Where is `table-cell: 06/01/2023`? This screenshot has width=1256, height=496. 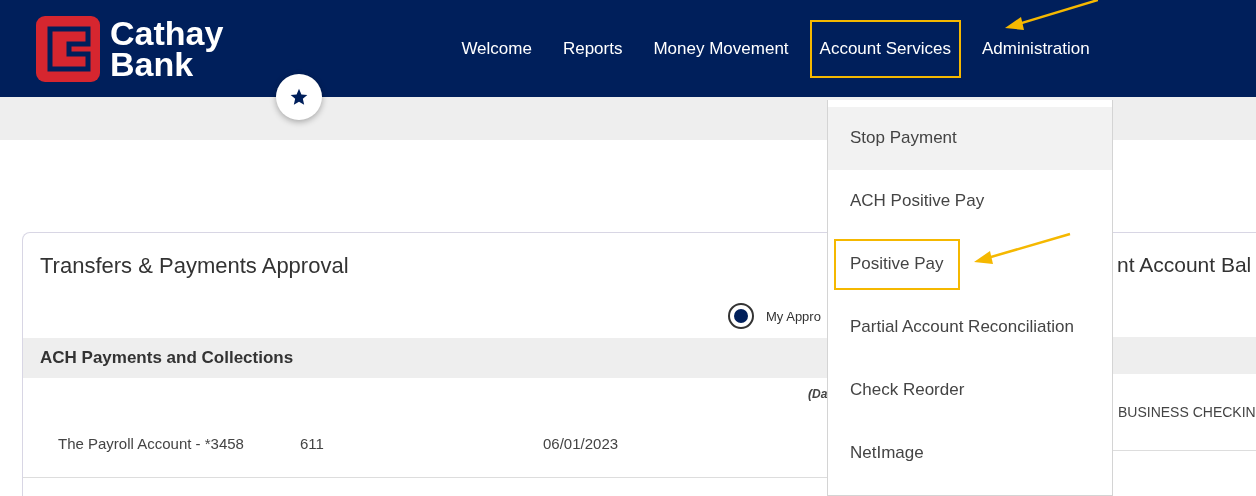 table-cell: 06/01/2023 is located at coordinates (581, 443).